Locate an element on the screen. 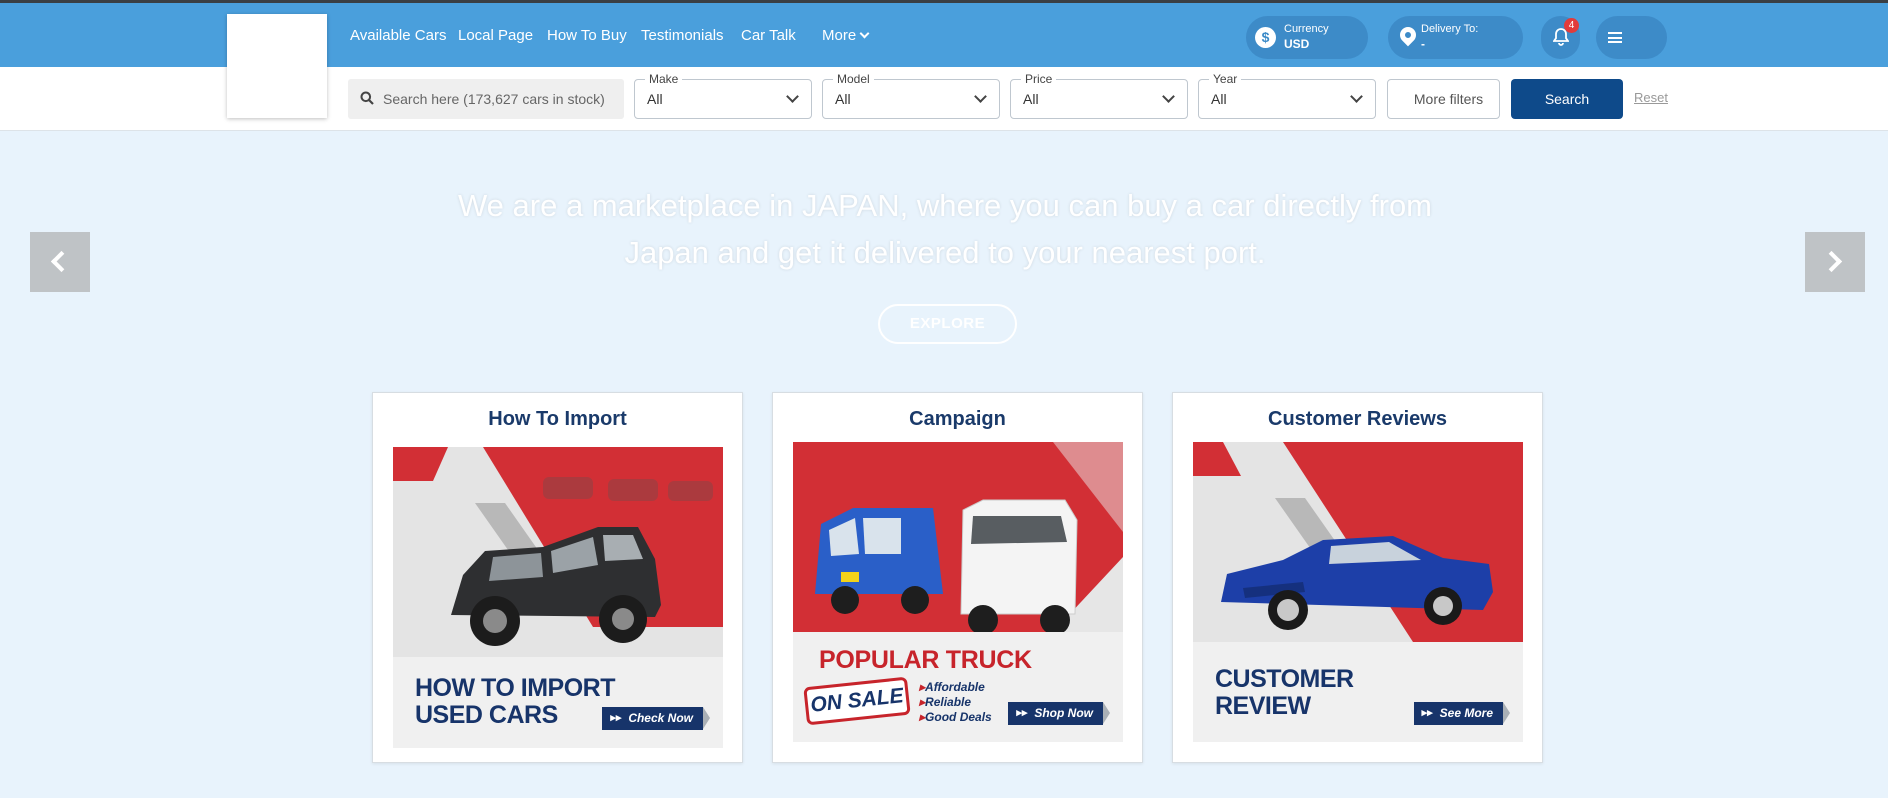 The height and width of the screenshot is (798, 1888). nav-more-label: More is located at coordinates (839, 35).